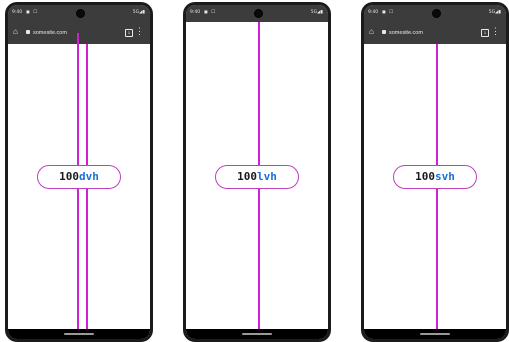 The image size is (509, 342). What do you see at coordinates (89, 176) in the screenshot?
I see `unit-name: dvh` at bounding box center [89, 176].